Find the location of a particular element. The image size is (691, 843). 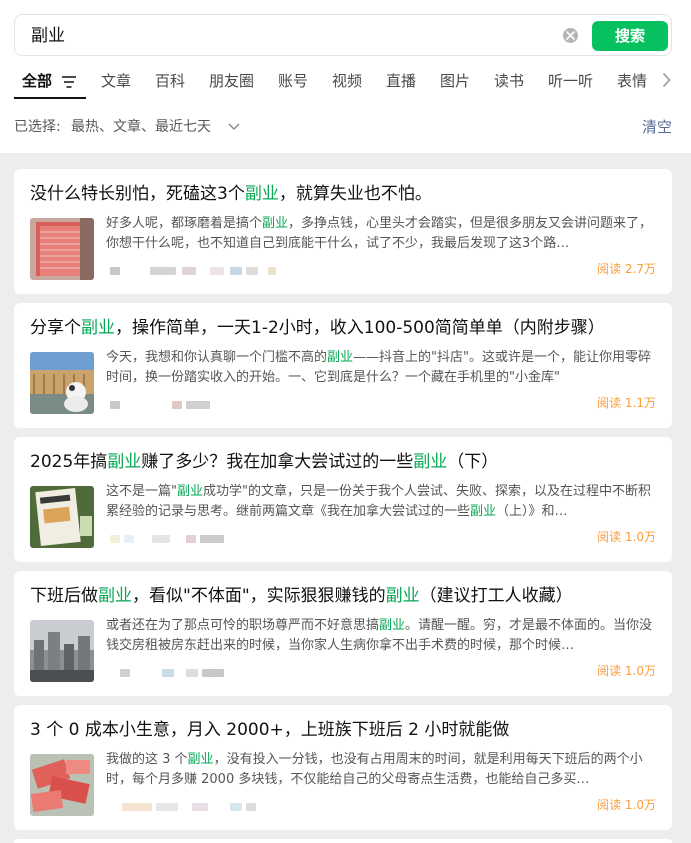

text-segment: 好多人呢，都琢磨着是搞个 is located at coordinates (184, 223).